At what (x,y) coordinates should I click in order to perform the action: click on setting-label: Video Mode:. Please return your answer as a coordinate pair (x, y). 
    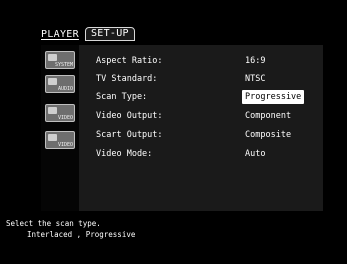
    Looking at the image, I should click on (124, 154).